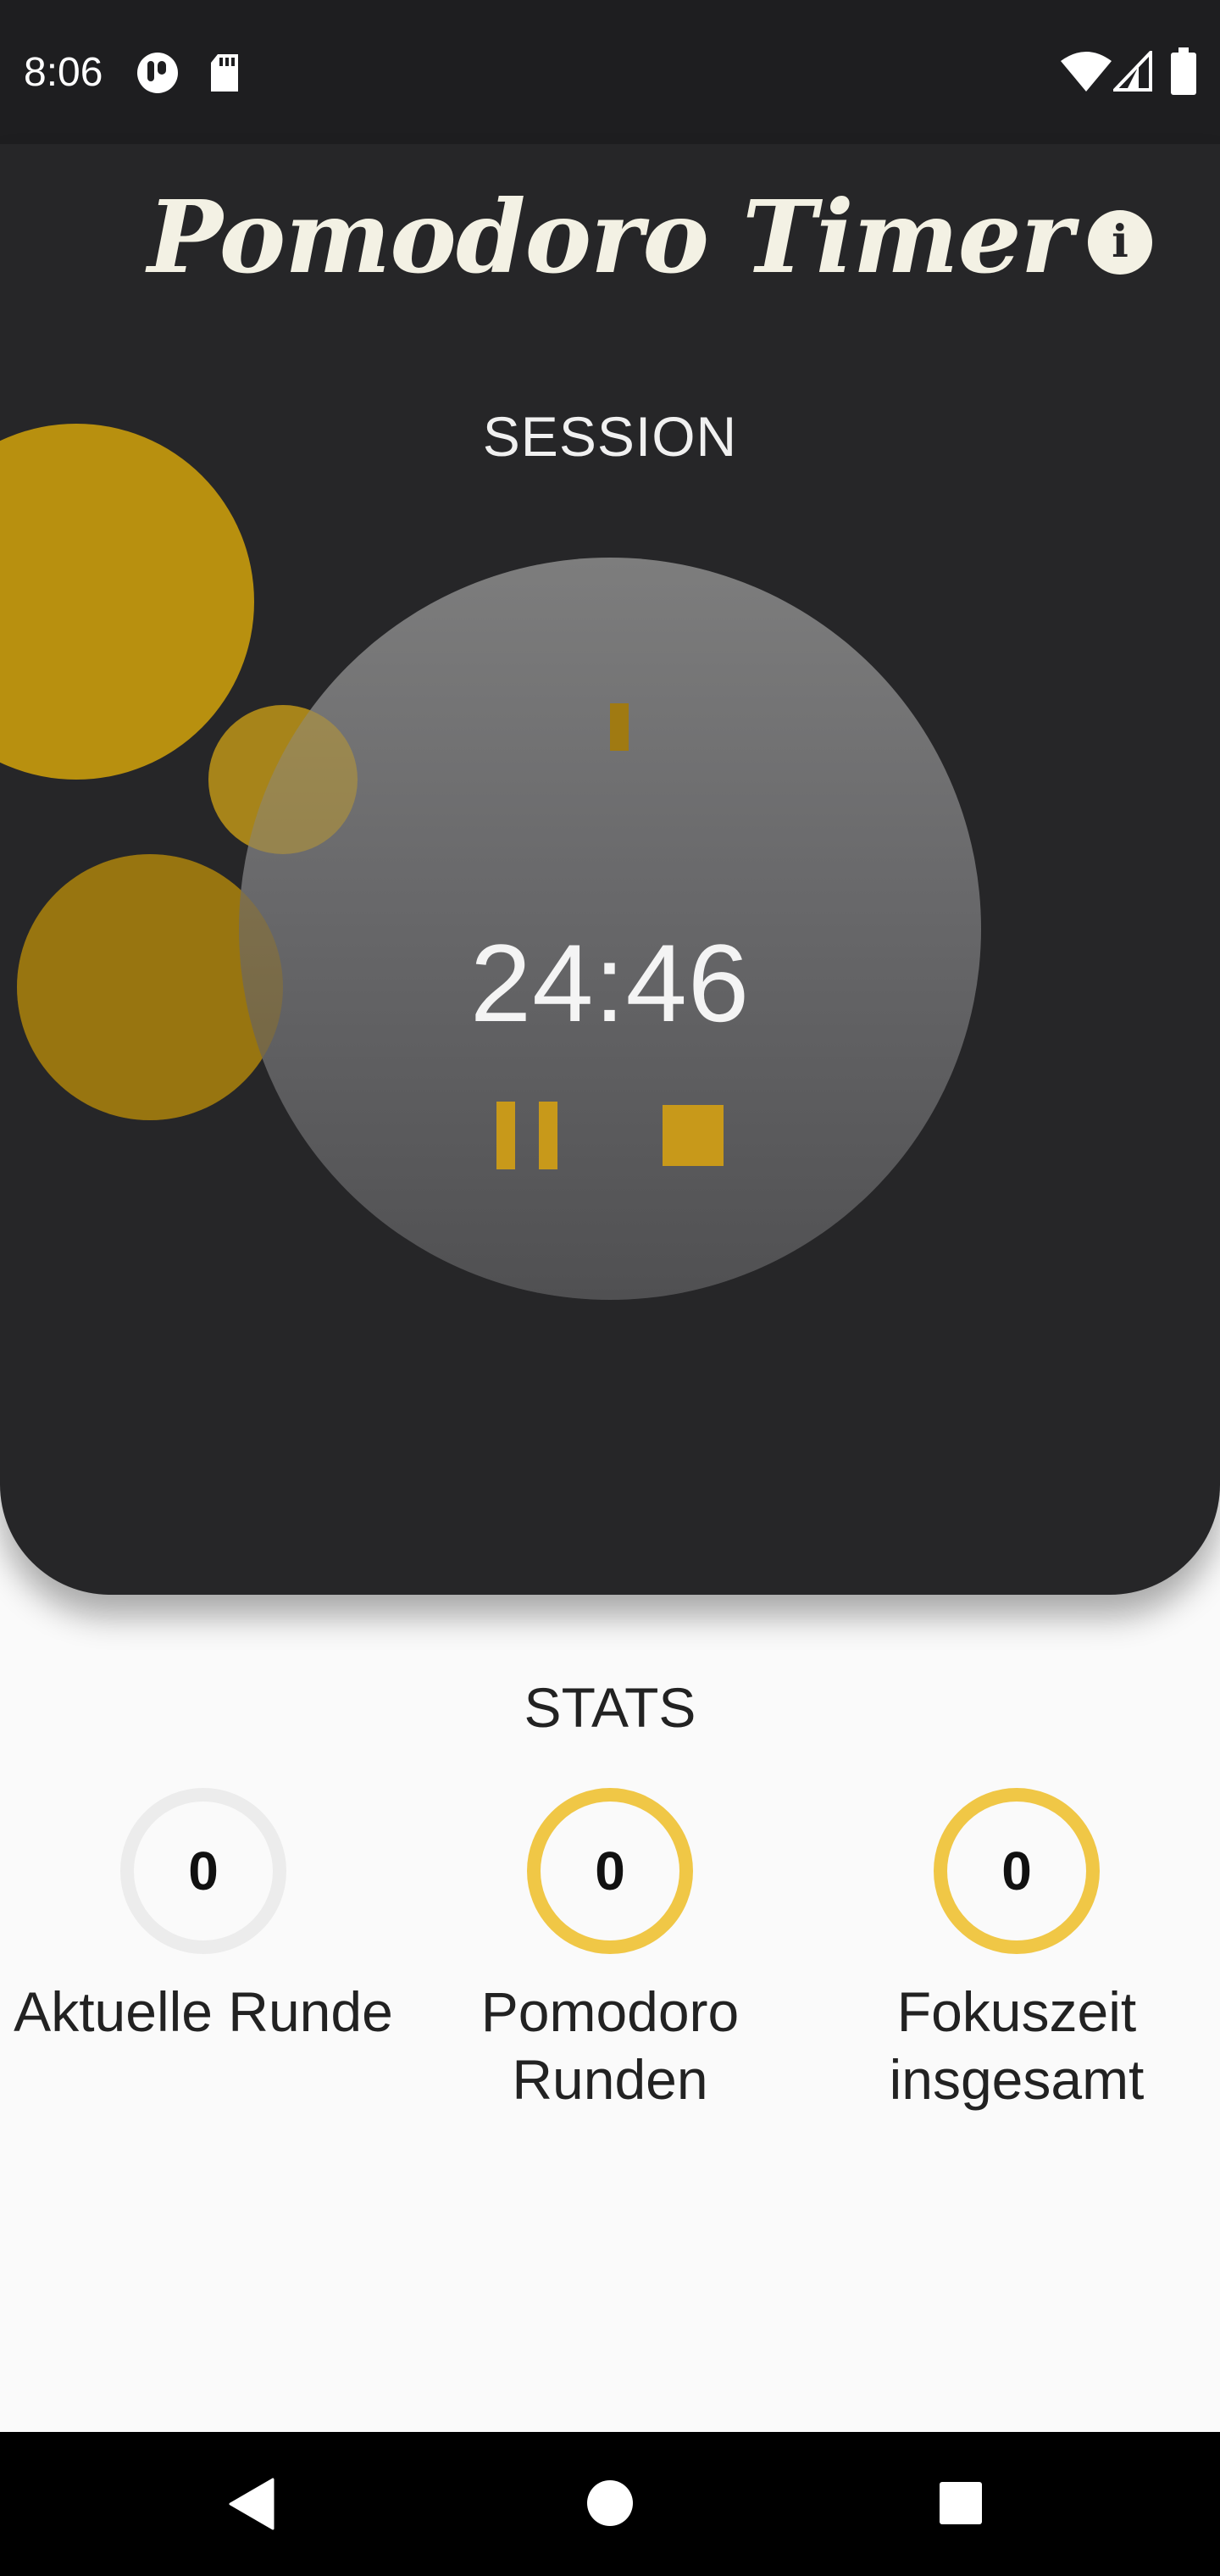 The image size is (1220, 2576). Describe the element at coordinates (1016, 2011) in the screenshot. I see `stat-caption-line: Fokuszeit` at that location.